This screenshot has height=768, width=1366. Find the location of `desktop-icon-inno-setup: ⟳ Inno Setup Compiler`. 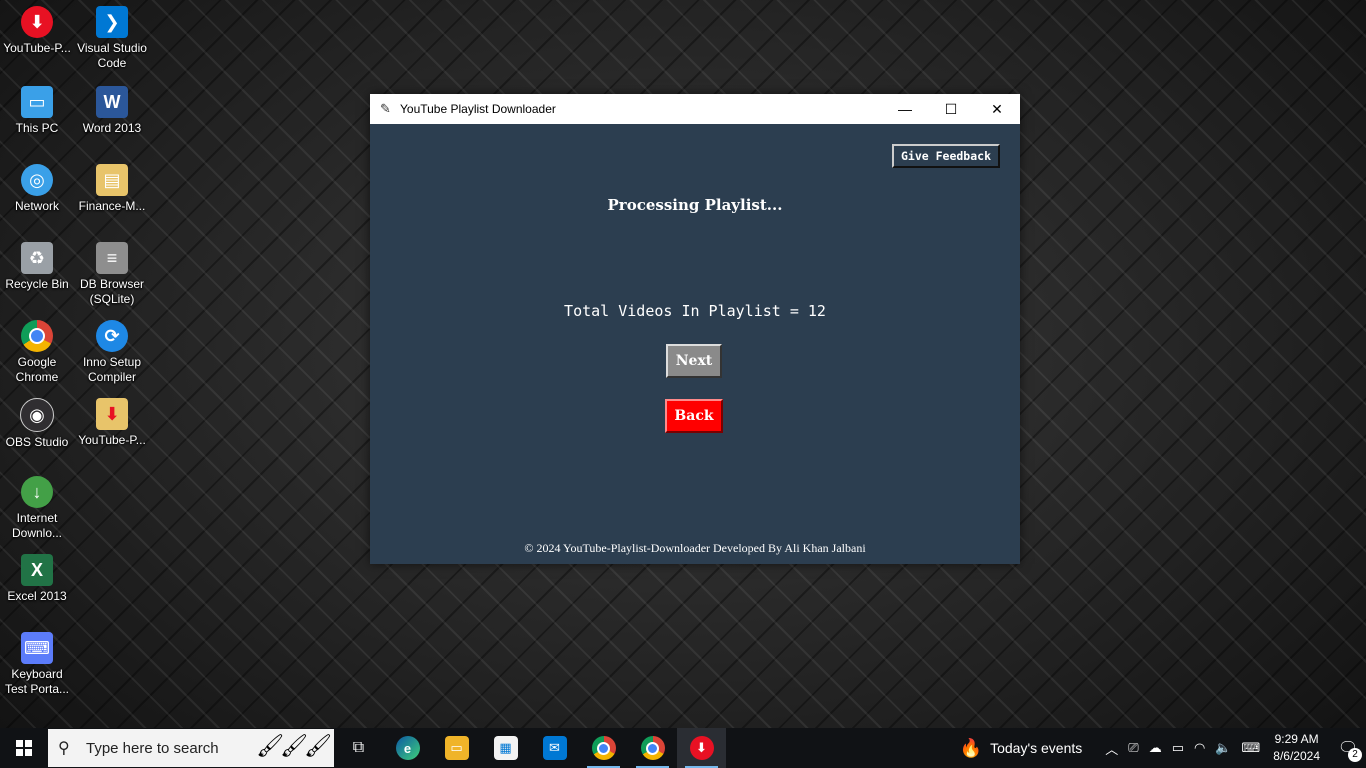

desktop-icon-inno-setup: ⟳ Inno Setup Compiler is located at coordinates (112, 352).